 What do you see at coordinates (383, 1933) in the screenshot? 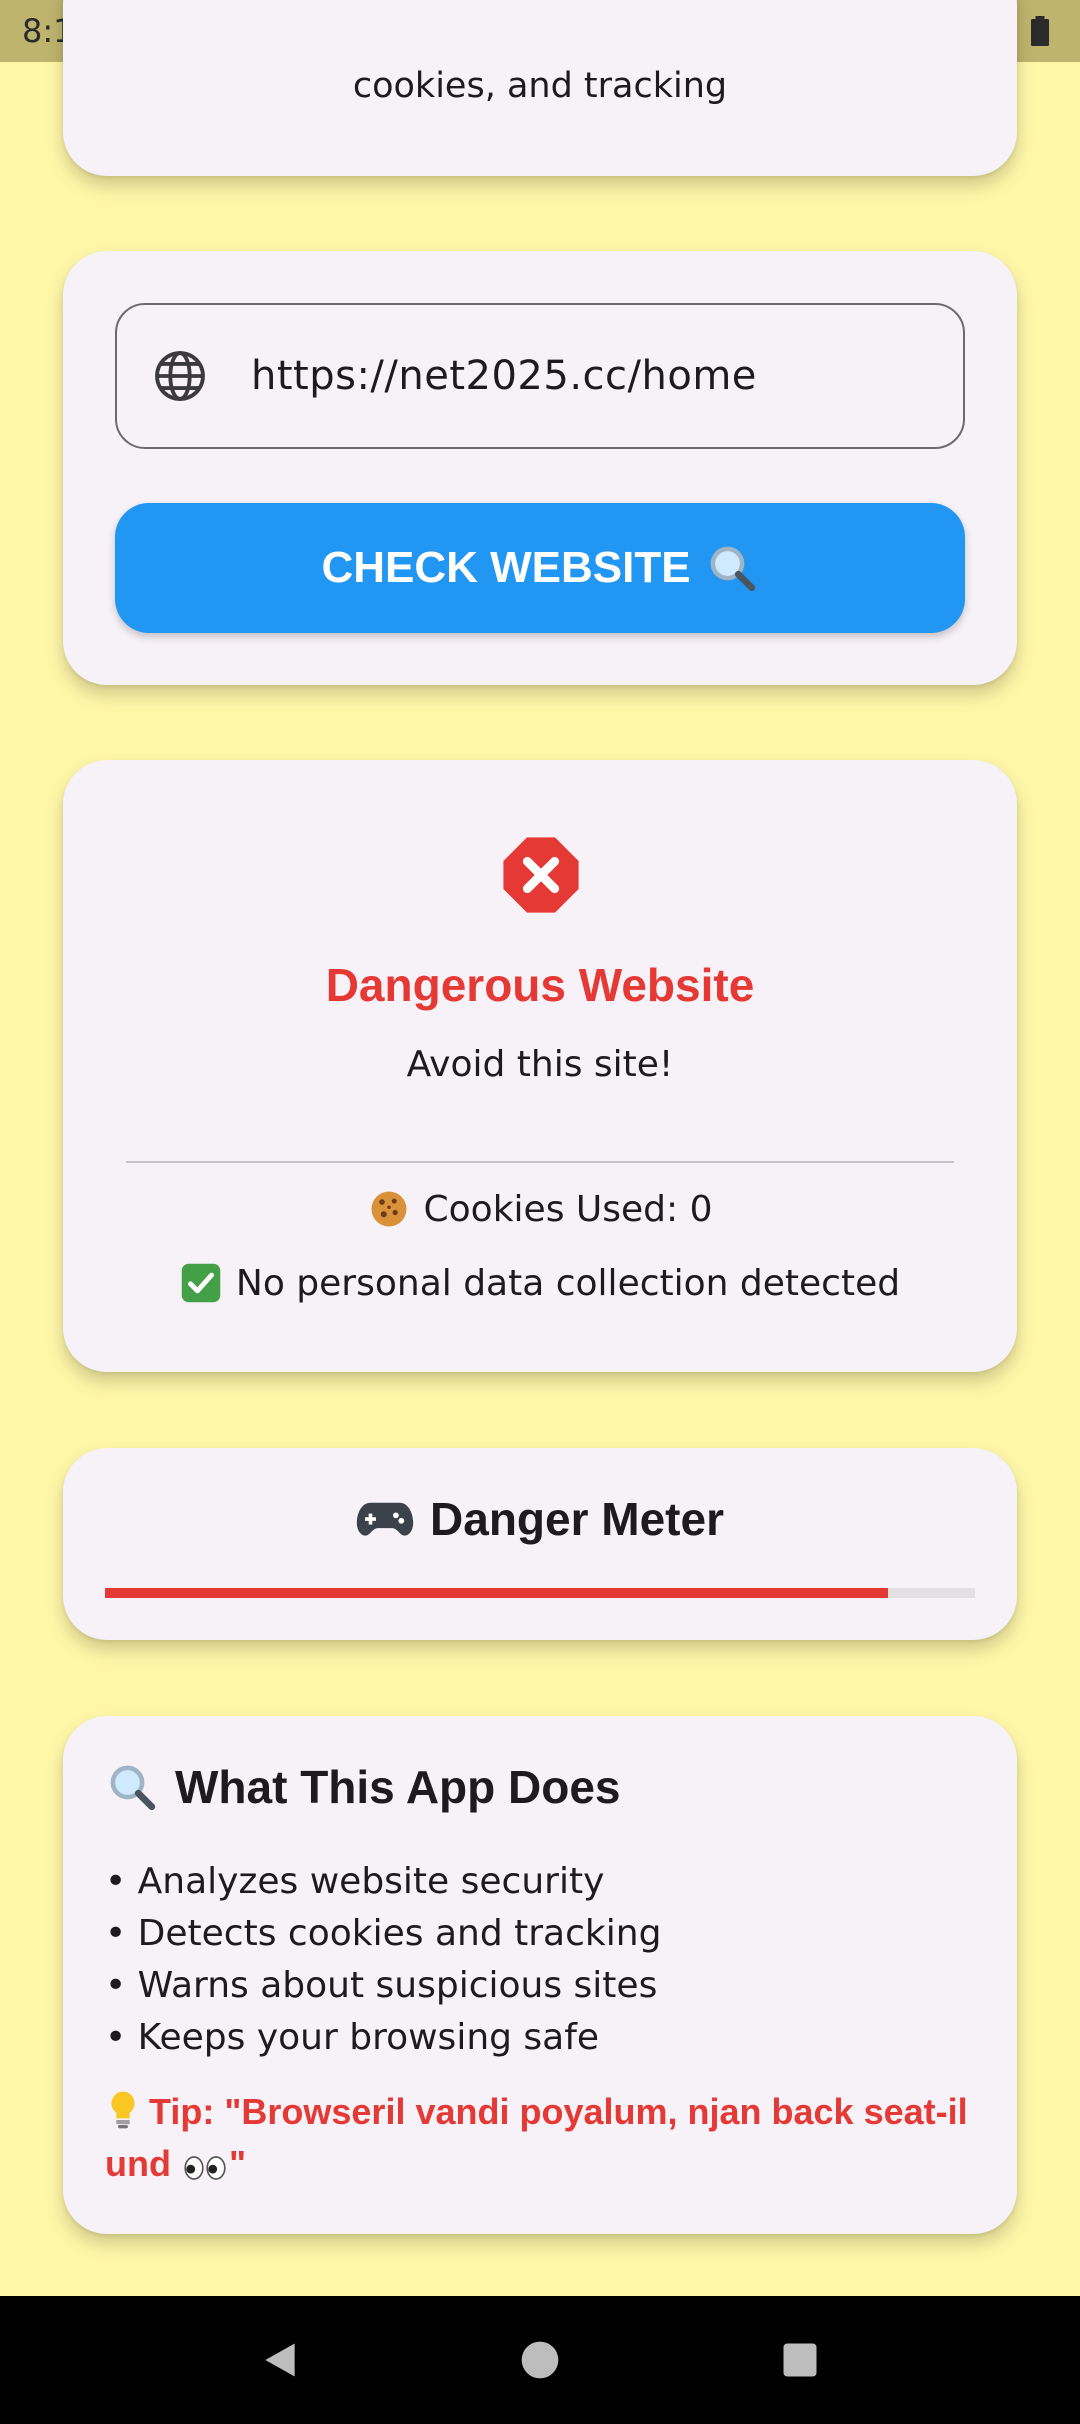
I see `list-item: • Detects cookies and tracking` at bounding box center [383, 1933].